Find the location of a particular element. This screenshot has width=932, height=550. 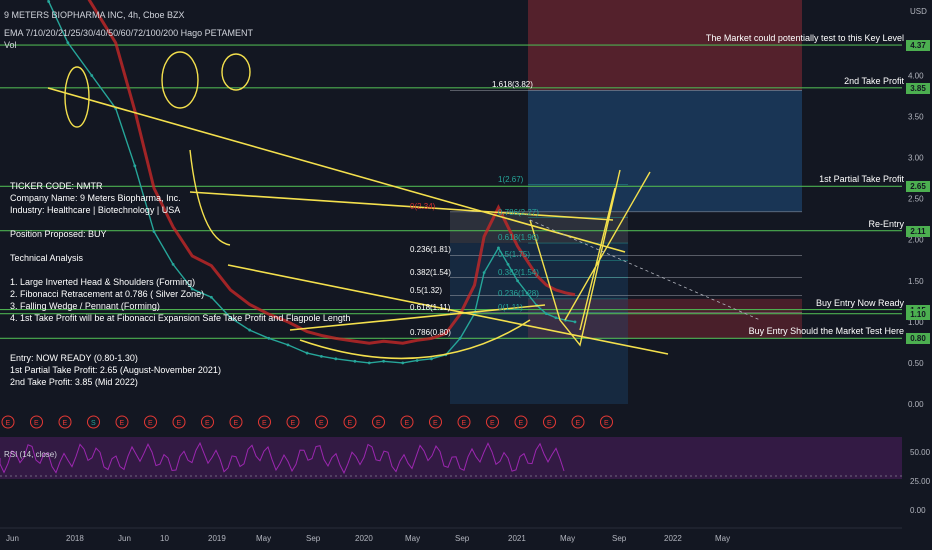

level-label: 1st Partial Take Profit is located at coordinates (861, 179).